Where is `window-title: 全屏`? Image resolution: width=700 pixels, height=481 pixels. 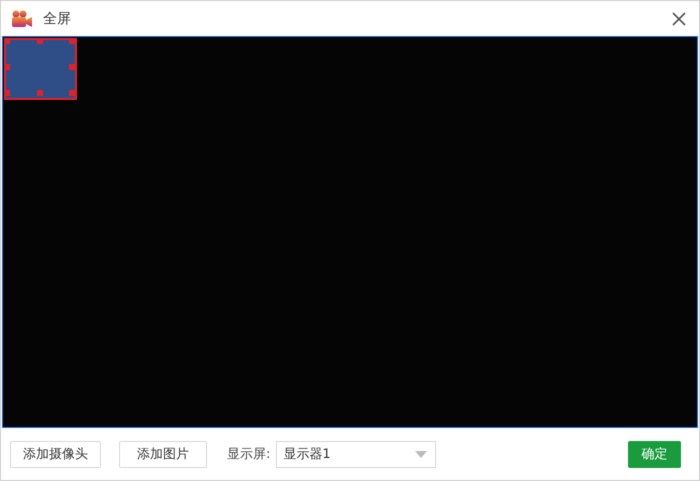
window-title: 全屏 is located at coordinates (57, 19).